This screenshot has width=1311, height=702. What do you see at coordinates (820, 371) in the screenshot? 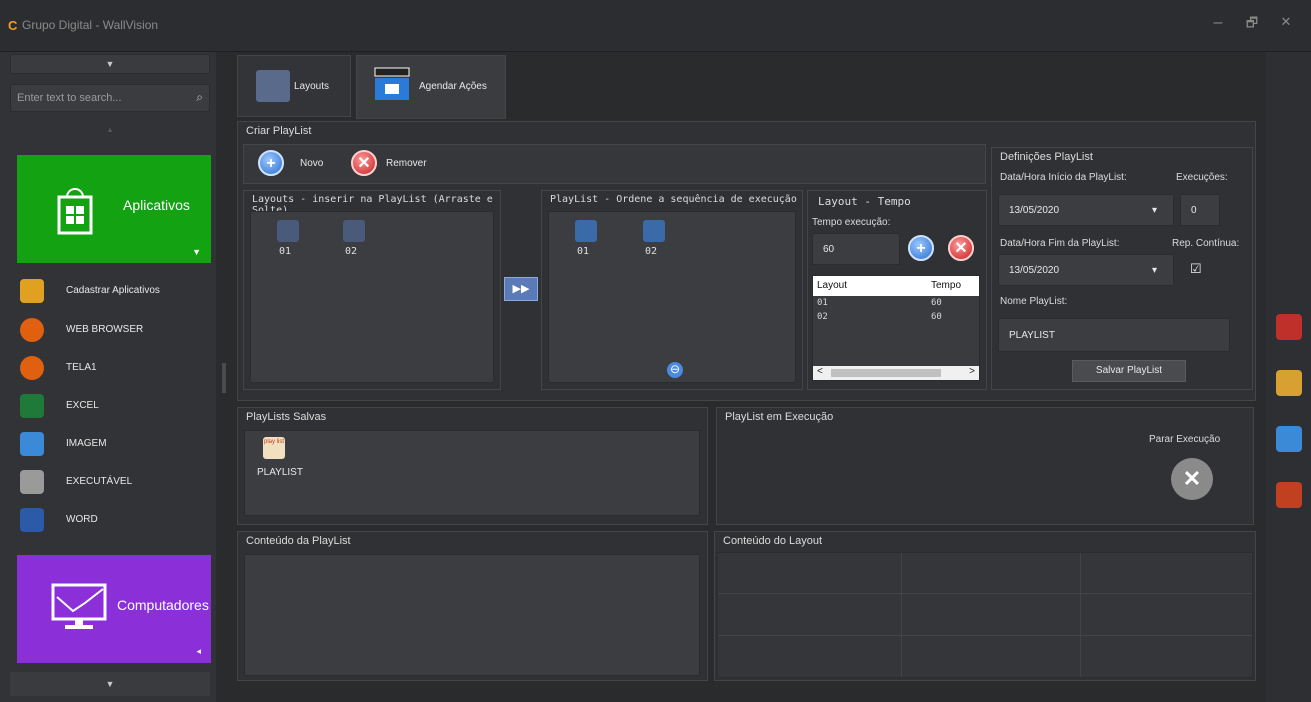
I see `scroll-left-icon: <` at bounding box center [820, 371].